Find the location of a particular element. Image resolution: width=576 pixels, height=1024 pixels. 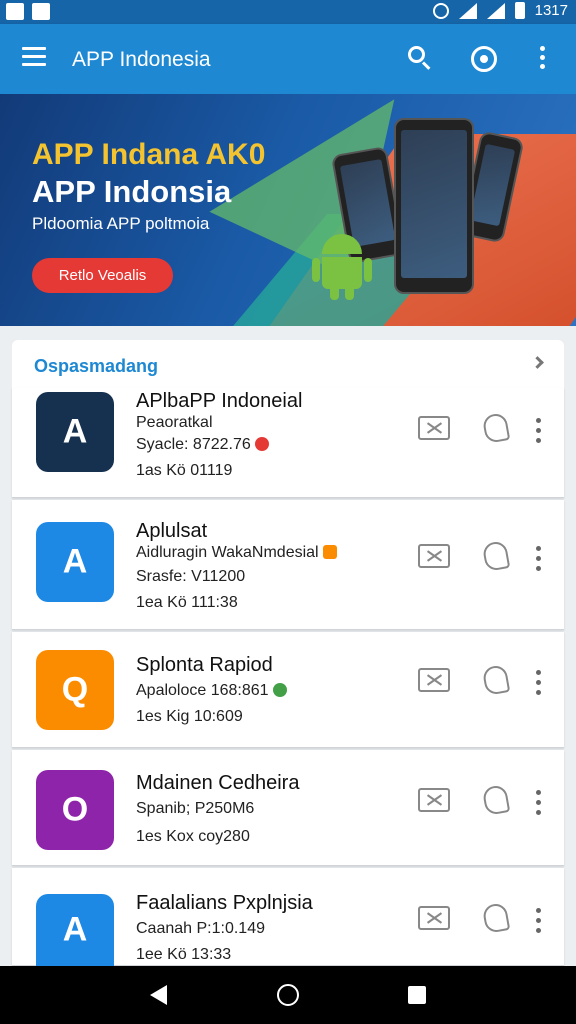

status-bar: 1317 is located at coordinates (288, 12).